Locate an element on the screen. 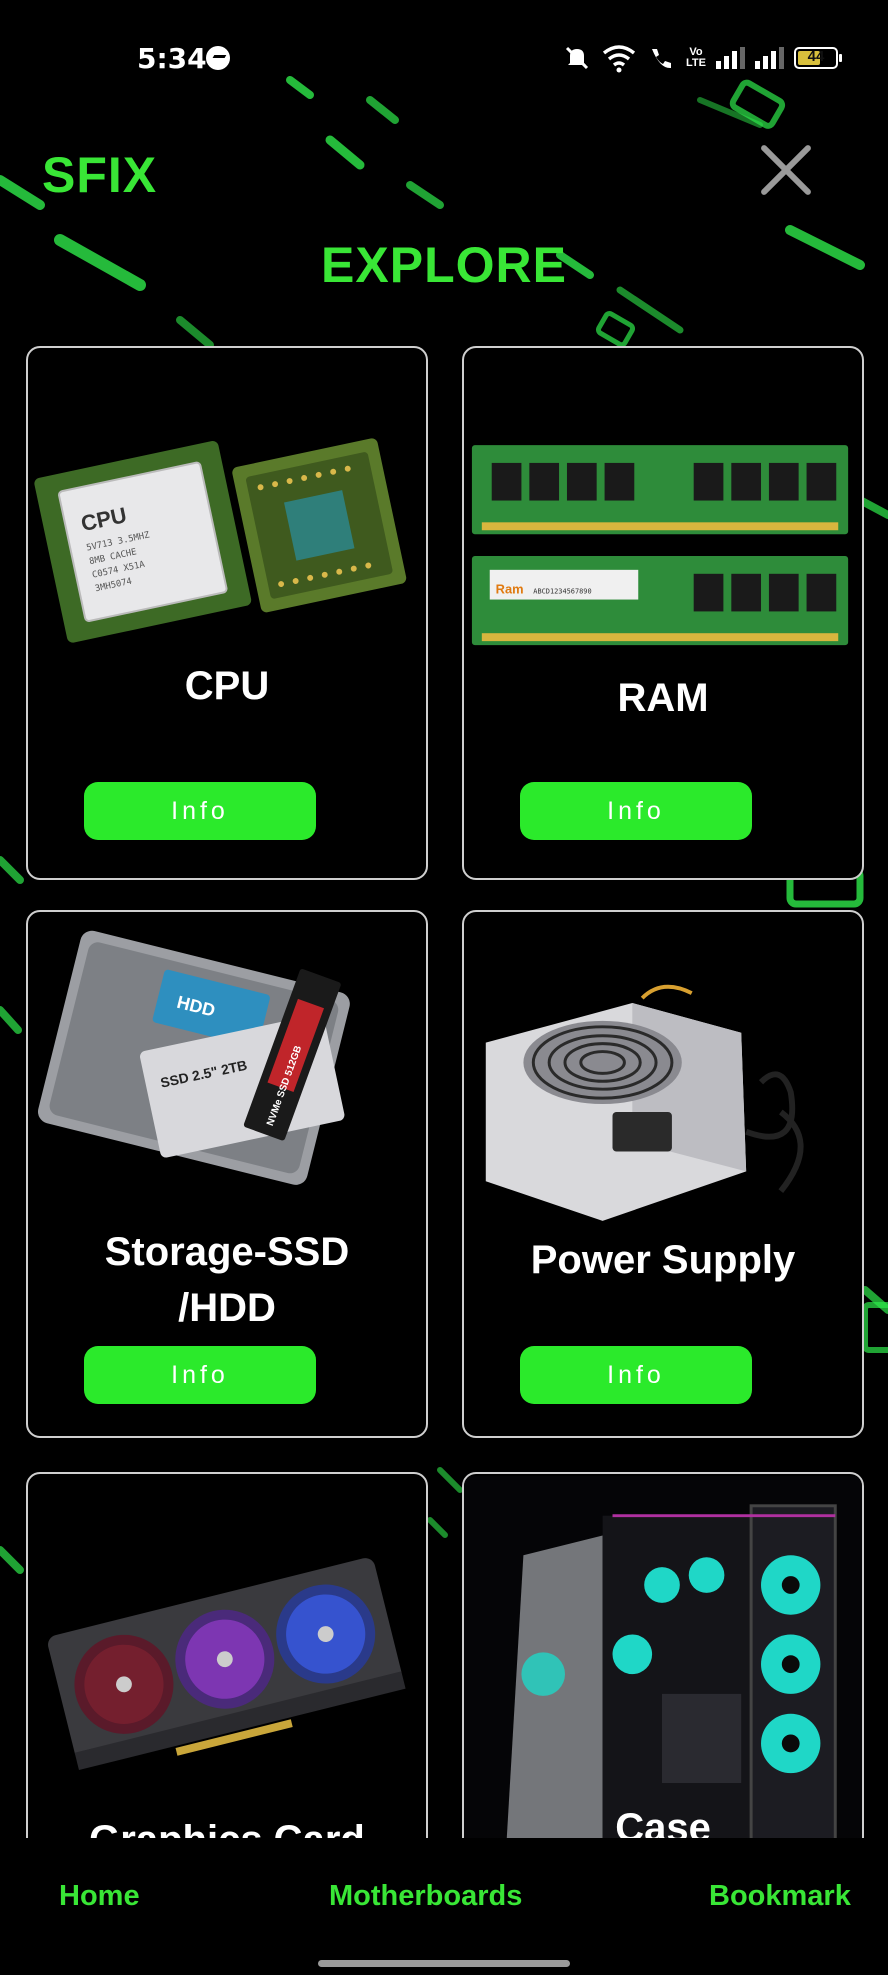 Image resolution: width=888 pixels, height=1975 pixels. page-title: EXPLORE is located at coordinates (444, 265).